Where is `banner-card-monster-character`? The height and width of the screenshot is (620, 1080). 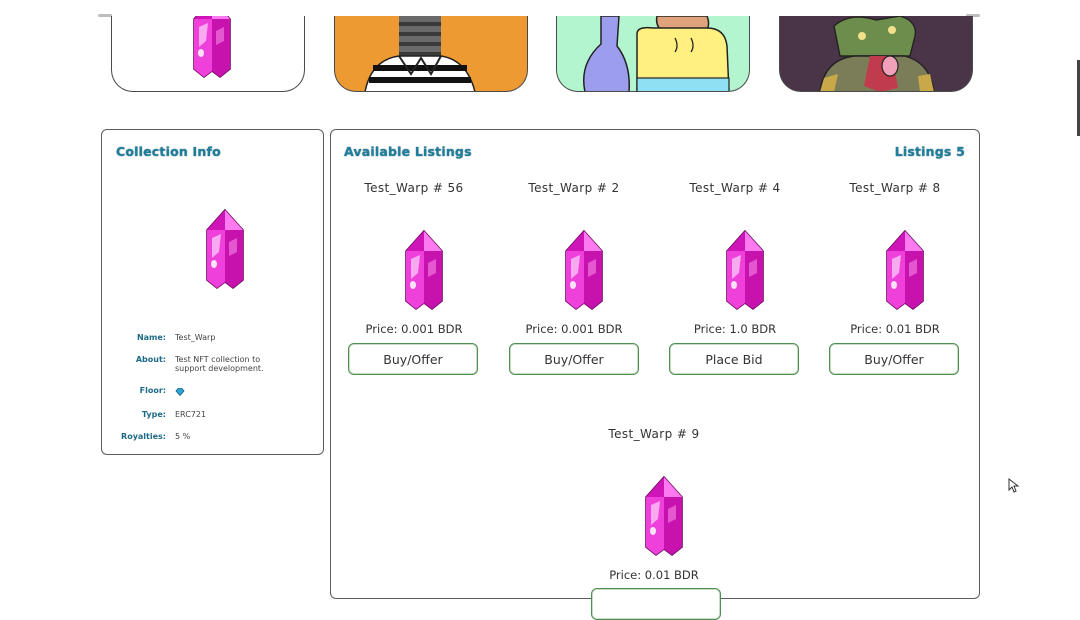
banner-card-monster-character is located at coordinates (876, 54).